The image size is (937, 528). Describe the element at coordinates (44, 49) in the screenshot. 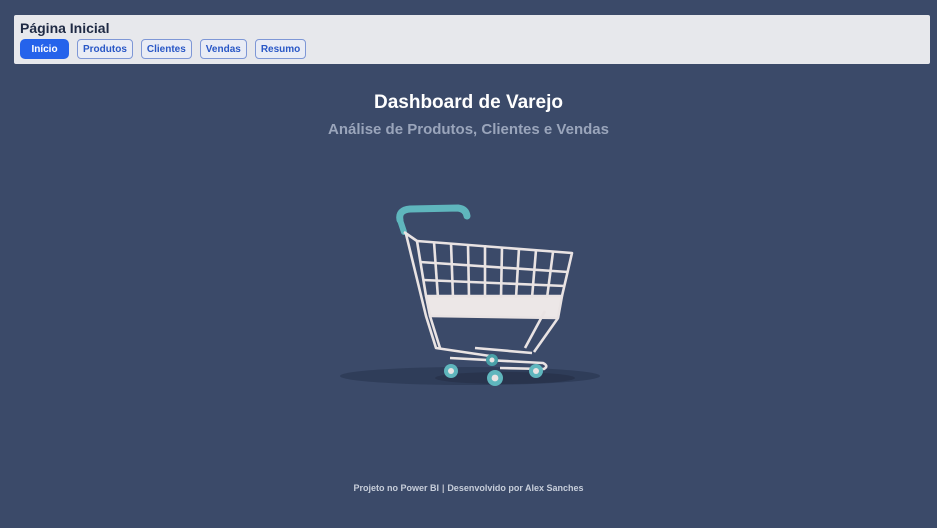

I see `nav-button-inicio: Início` at that location.